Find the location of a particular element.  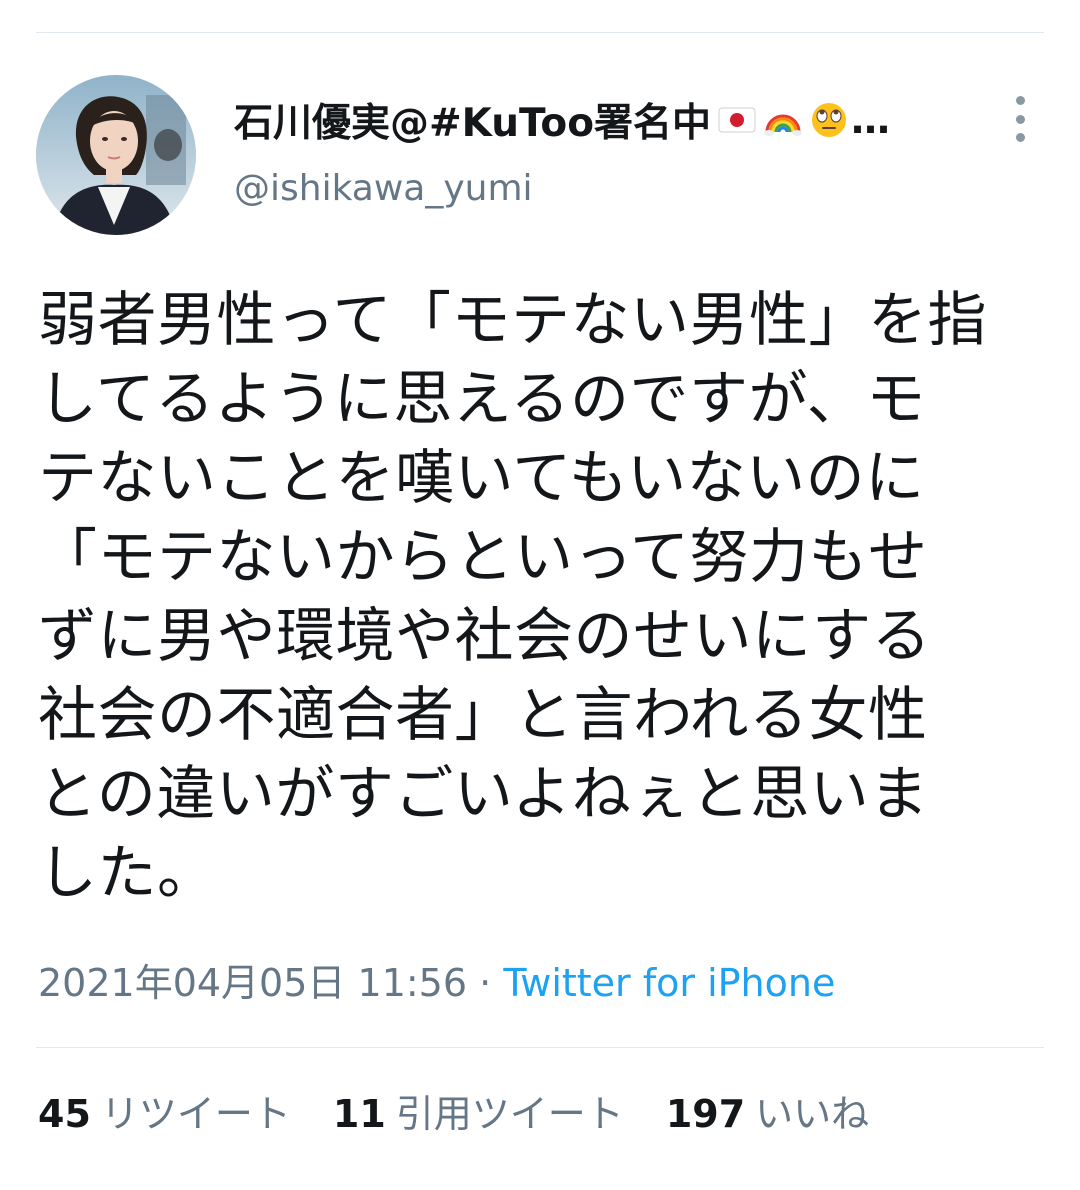

tweet-source-link: Twitter for iPhone is located at coordinates (669, 983).